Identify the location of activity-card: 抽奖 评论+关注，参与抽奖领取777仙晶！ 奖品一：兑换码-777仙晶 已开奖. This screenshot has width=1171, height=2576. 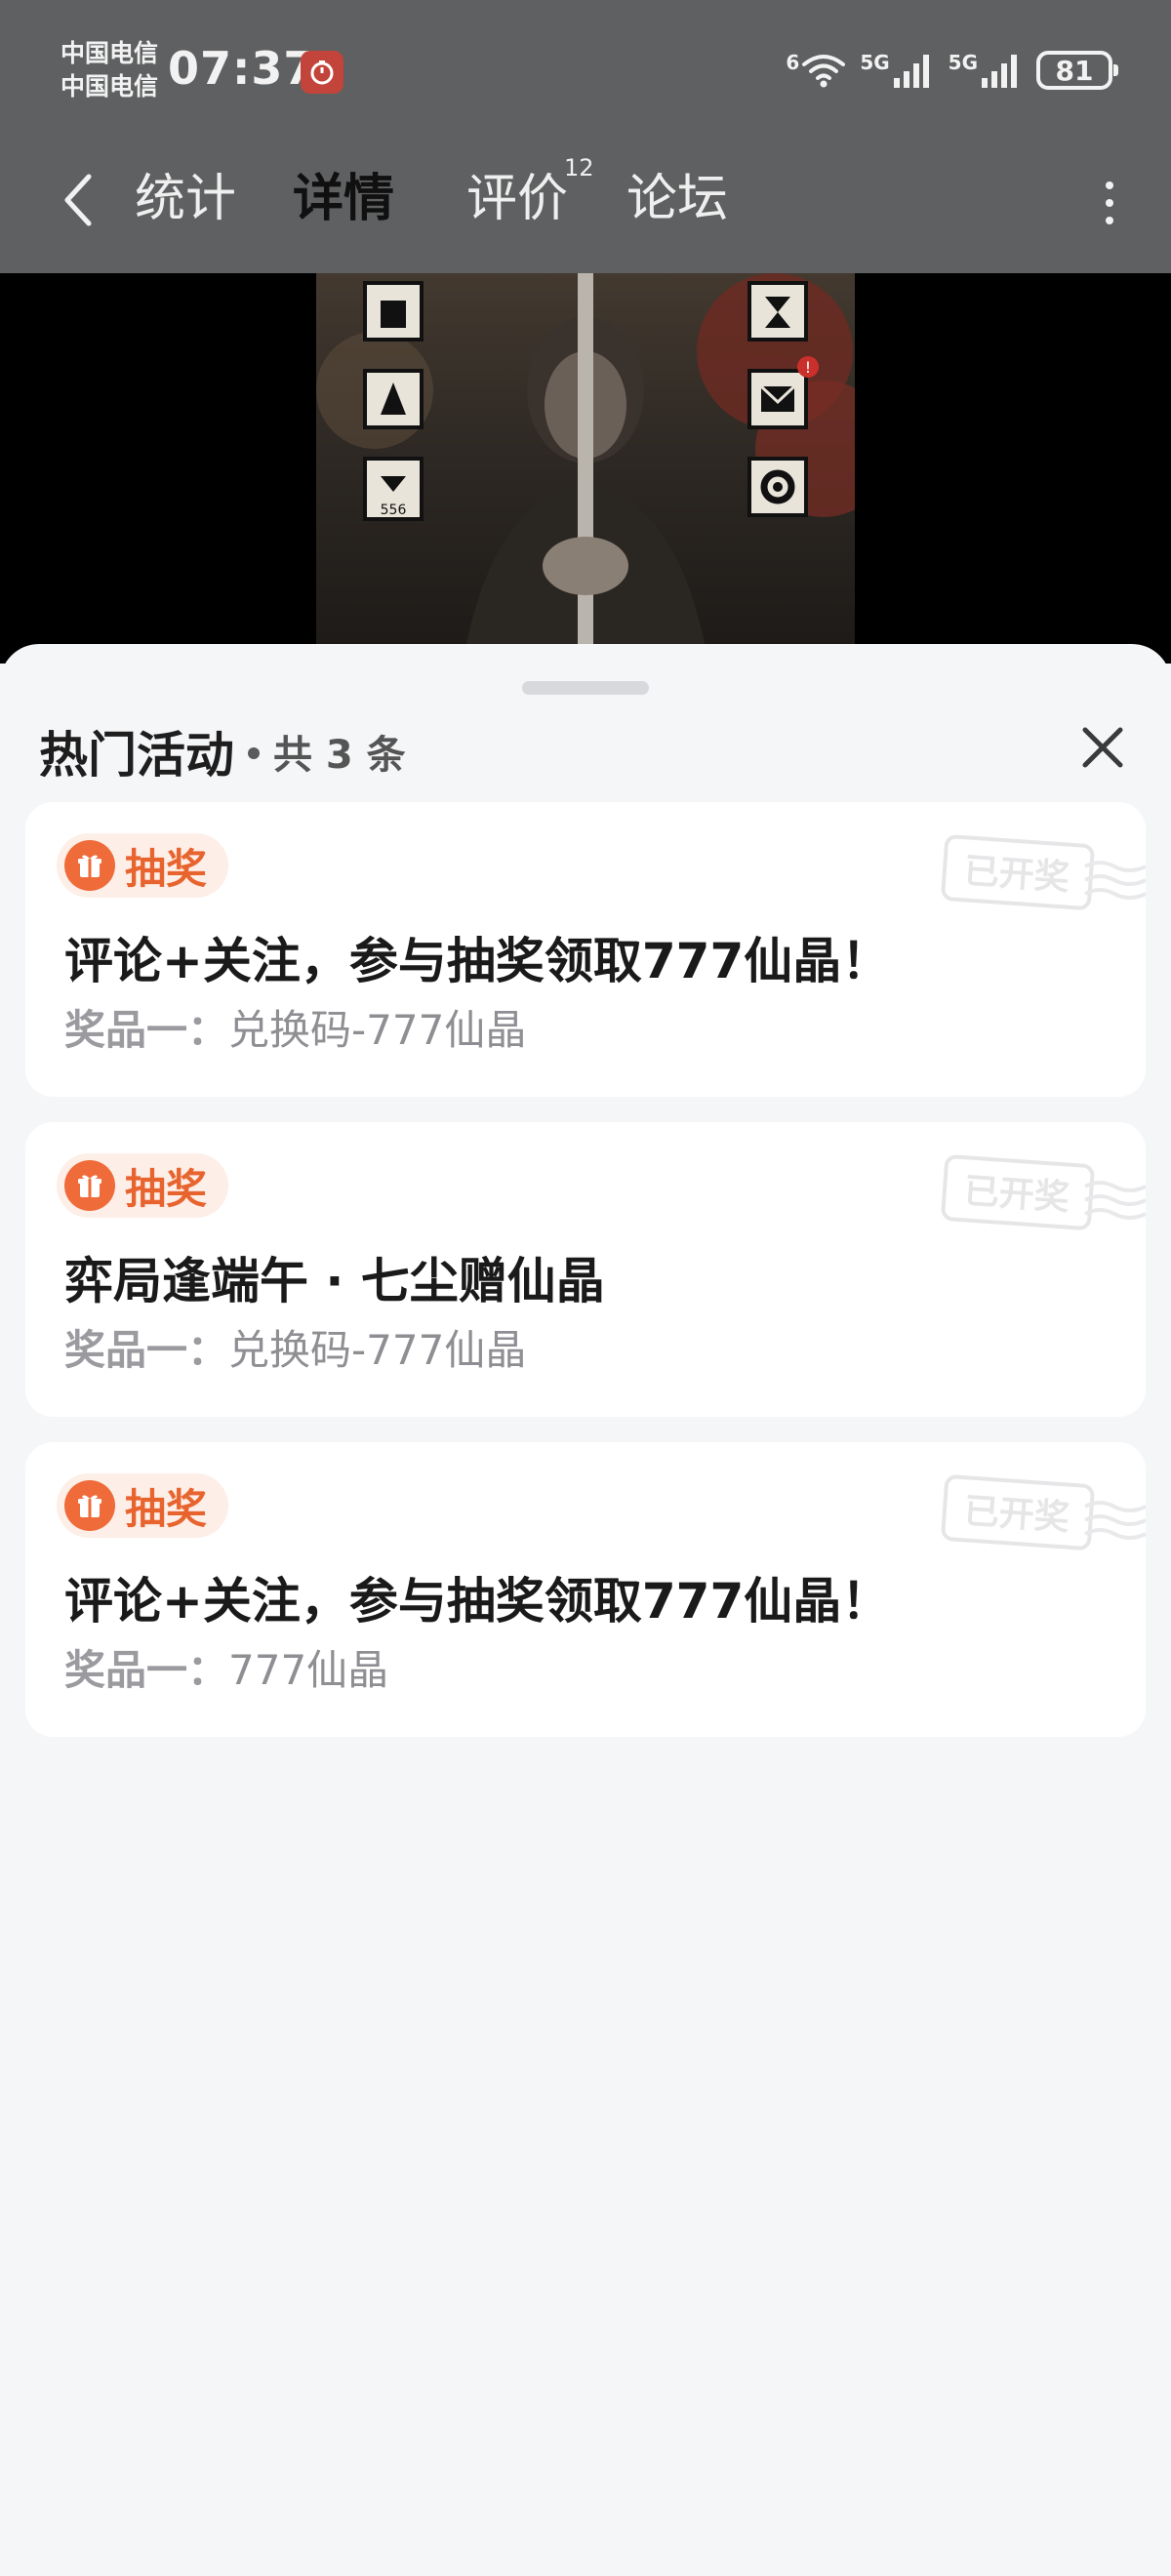
(585, 949).